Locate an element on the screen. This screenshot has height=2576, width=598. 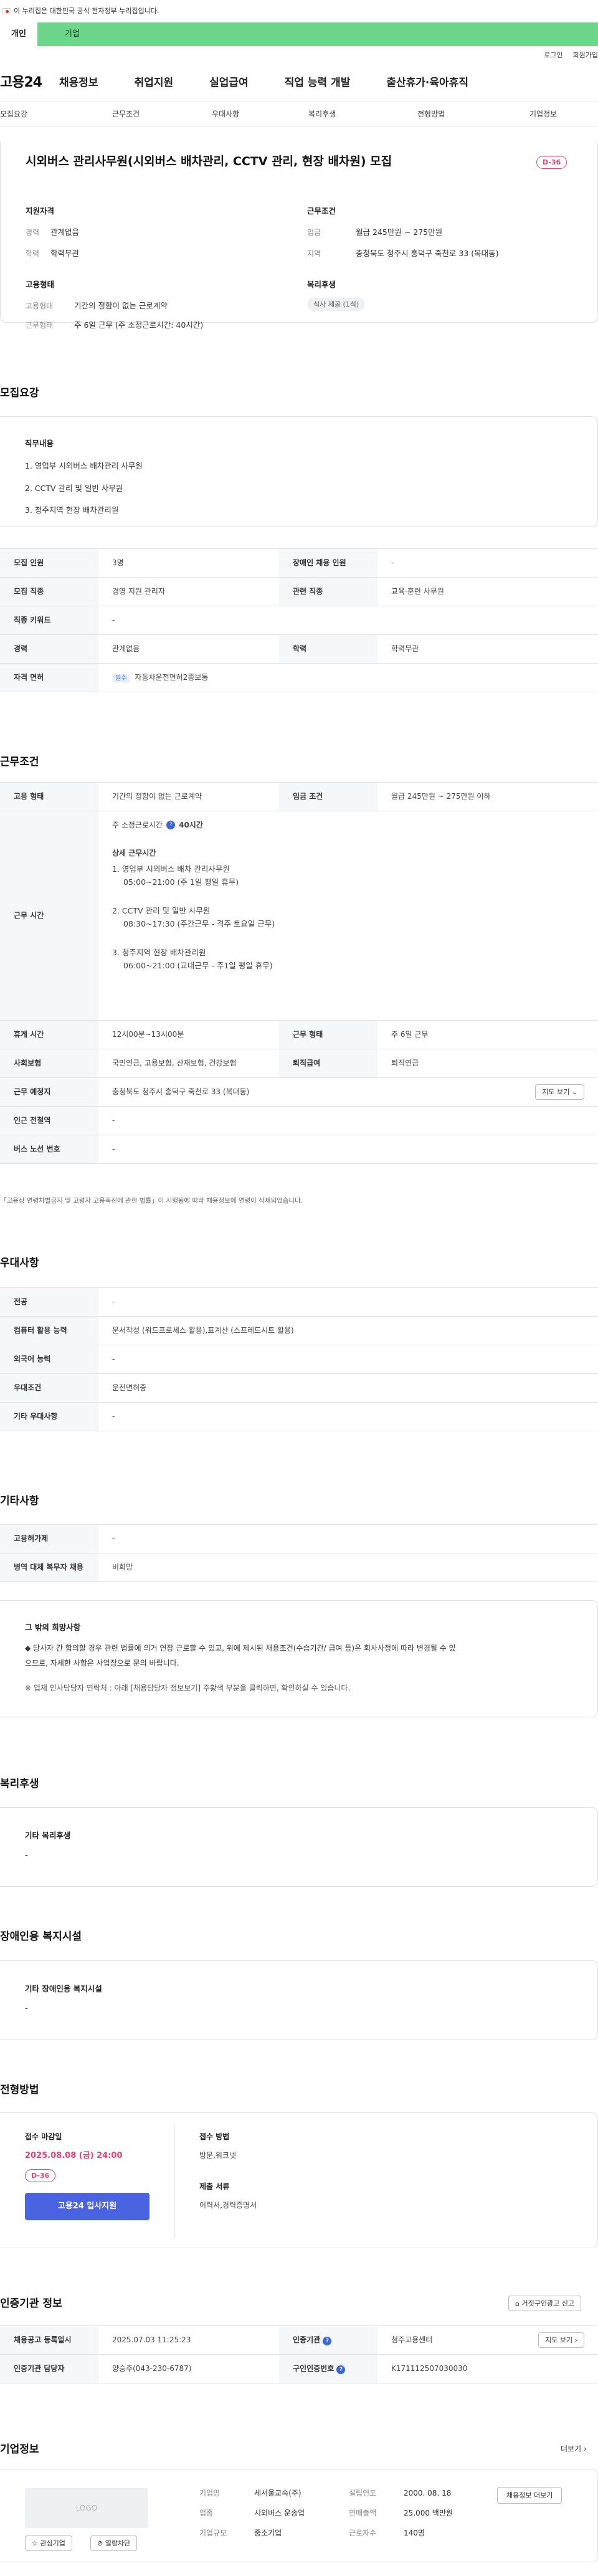
chevron-right-icon: › is located at coordinates (585, 2449).